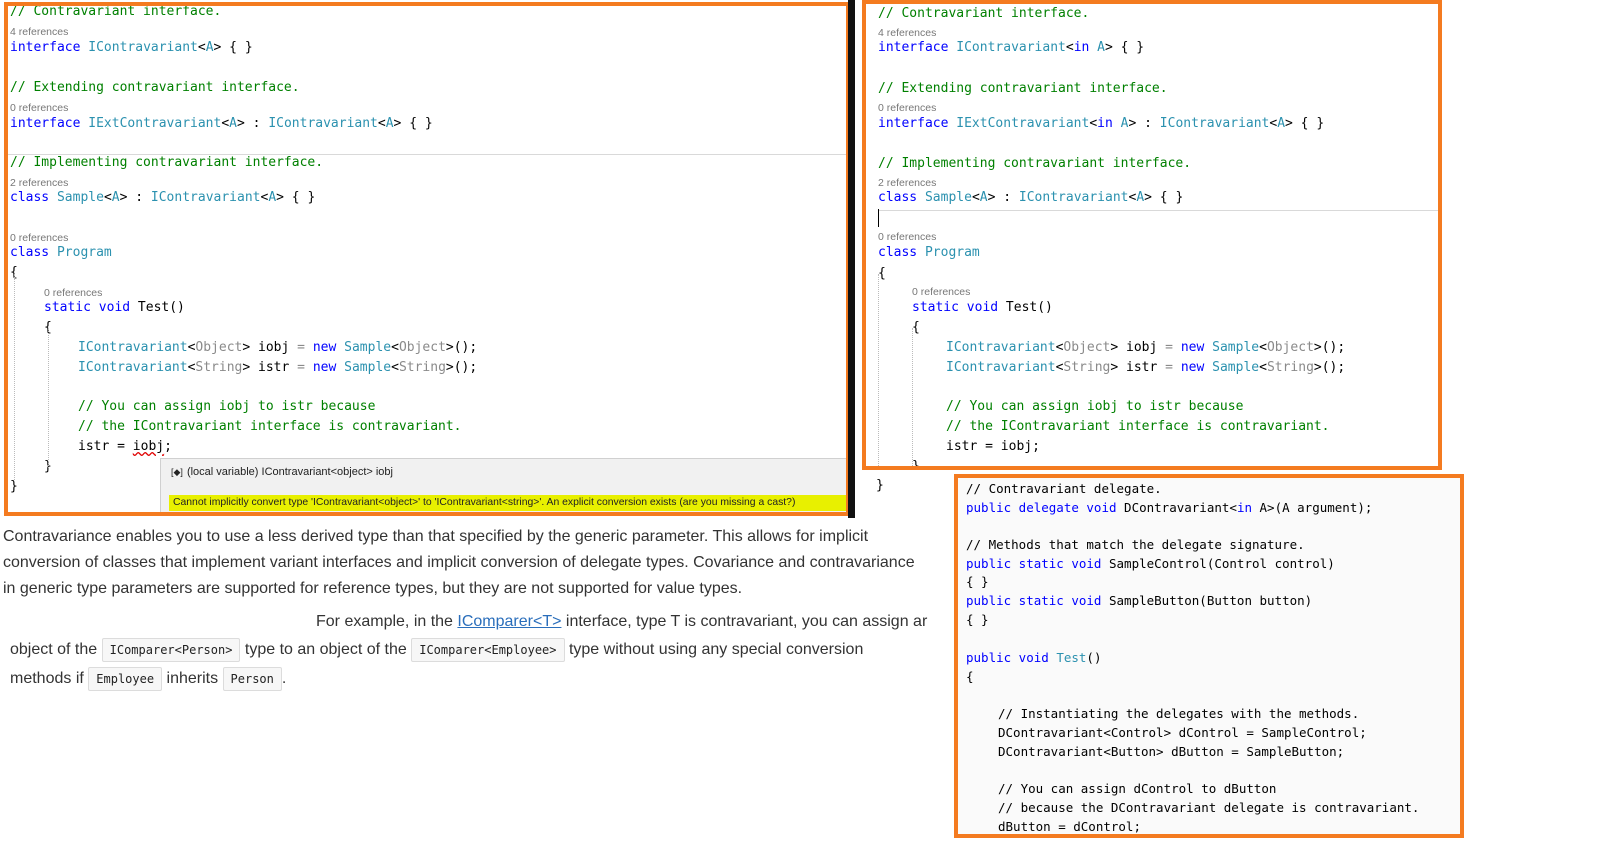 The width and height of the screenshot is (1600, 864). I want to click on code-token: DContravariant<, so click(1180, 507).